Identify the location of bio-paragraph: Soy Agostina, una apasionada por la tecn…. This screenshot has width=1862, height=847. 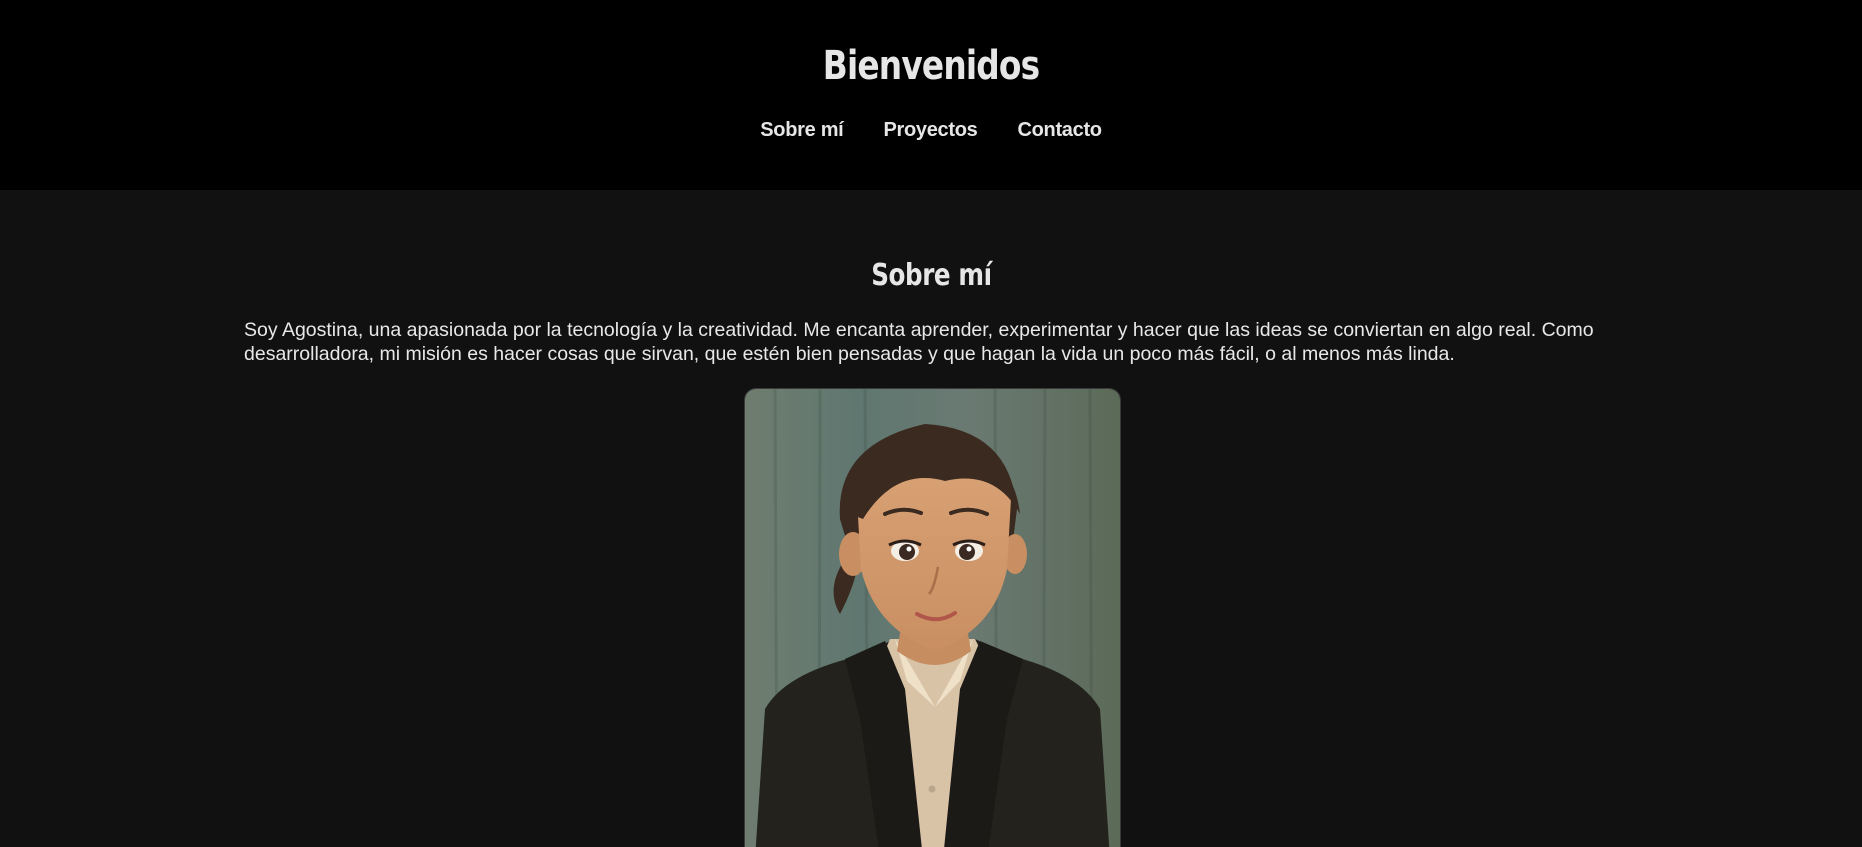
(919, 342).